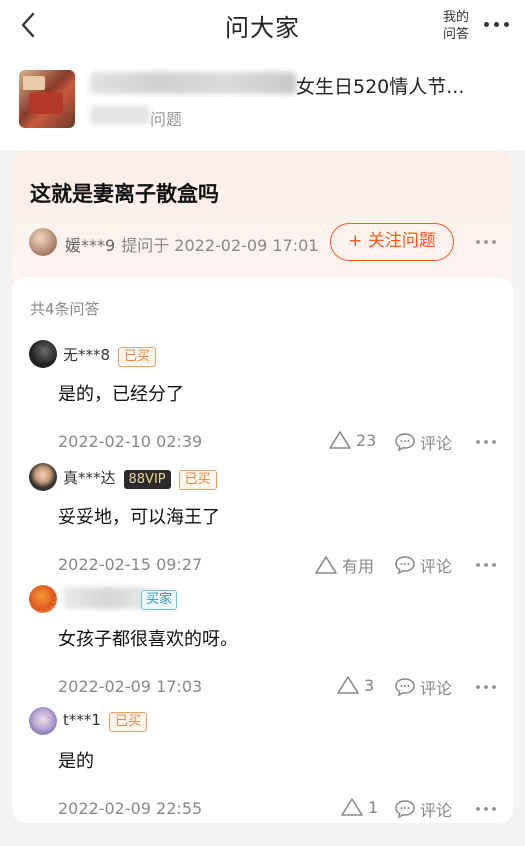  I want to click on answer-date: 2022-02-09 22:55, so click(130, 808).